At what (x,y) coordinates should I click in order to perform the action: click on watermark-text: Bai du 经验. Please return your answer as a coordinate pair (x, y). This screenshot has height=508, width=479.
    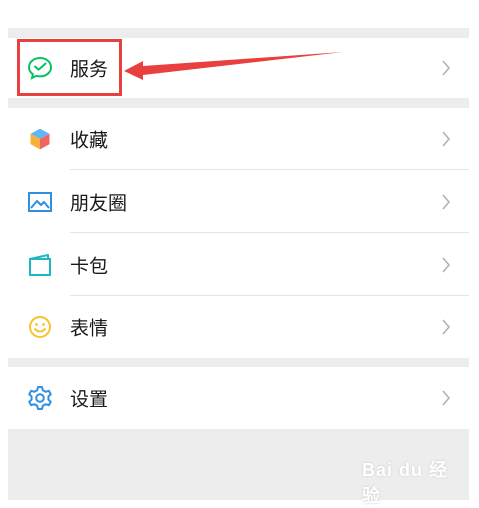
    Looking at the image, I should click on (405, 483).